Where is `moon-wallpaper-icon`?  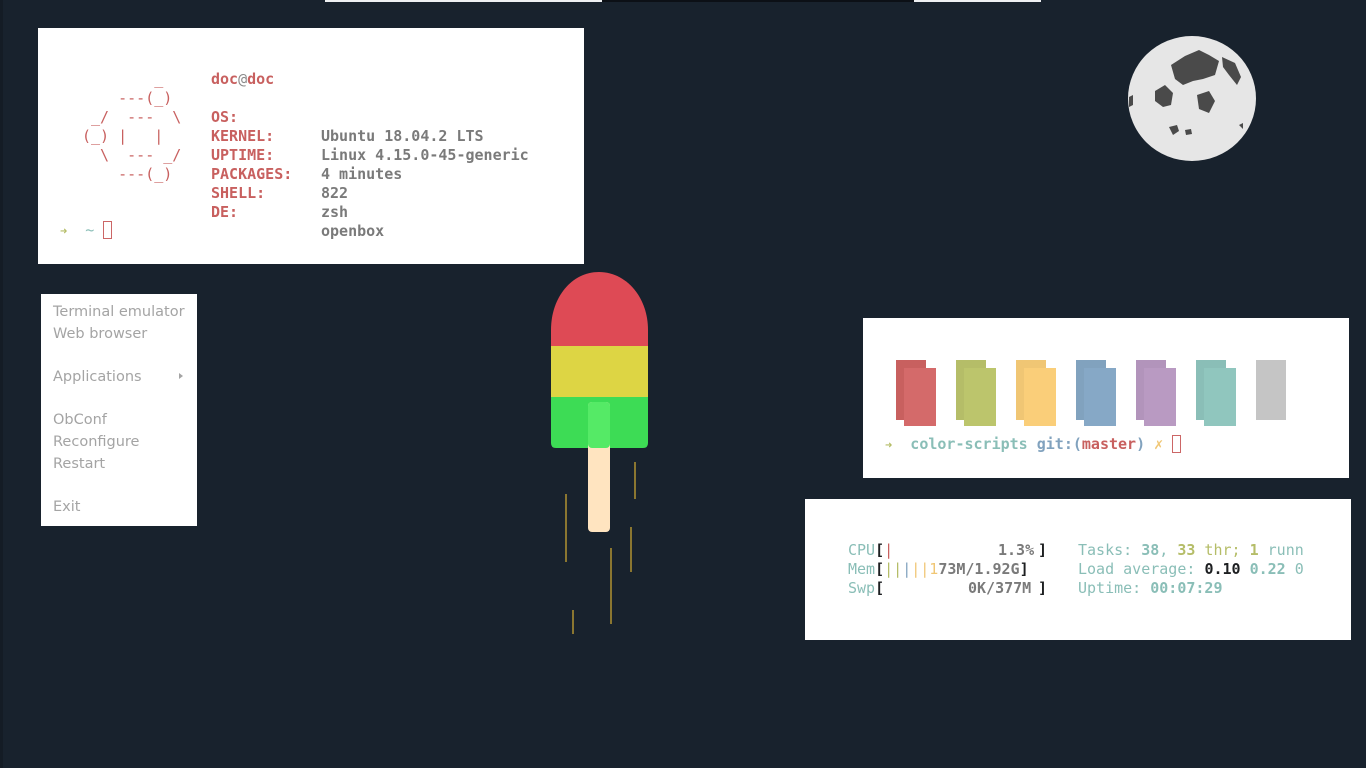 moon-wallpaper-icon is located at coordinates (1192, 98).